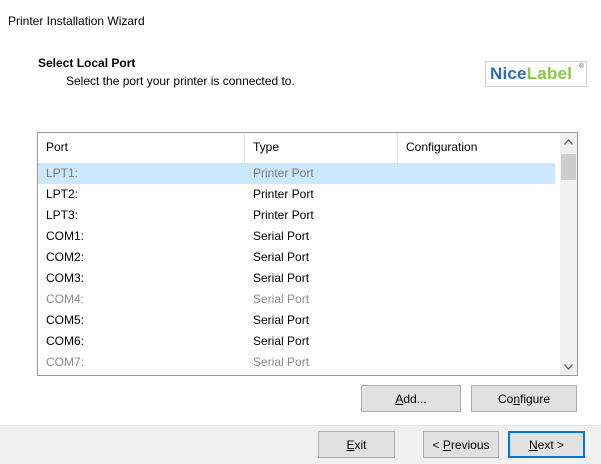  I want to click on cell-port: COM5:, so click(65, 320).